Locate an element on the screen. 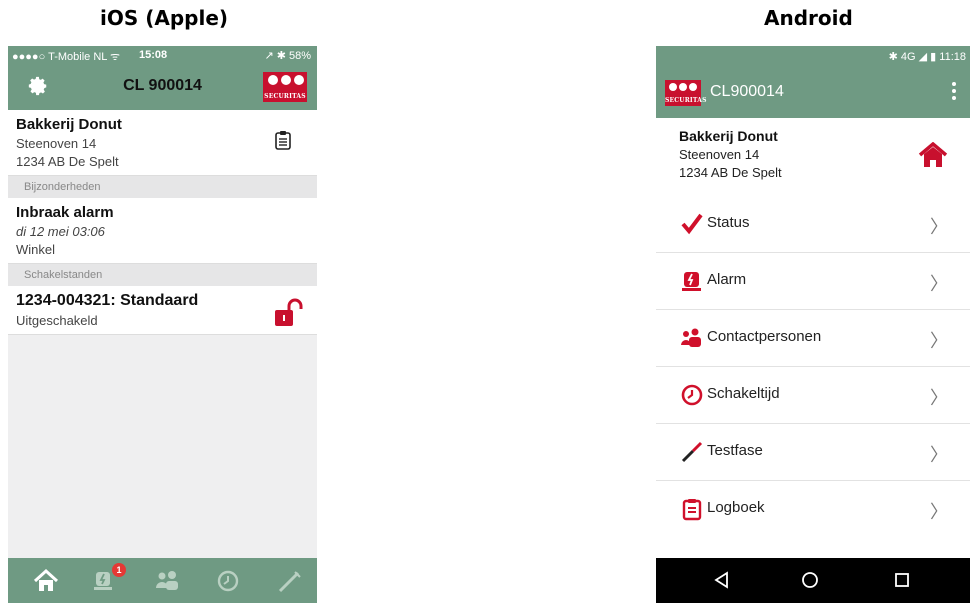  menu-label: Logboek is located at coordinates (736, 507).